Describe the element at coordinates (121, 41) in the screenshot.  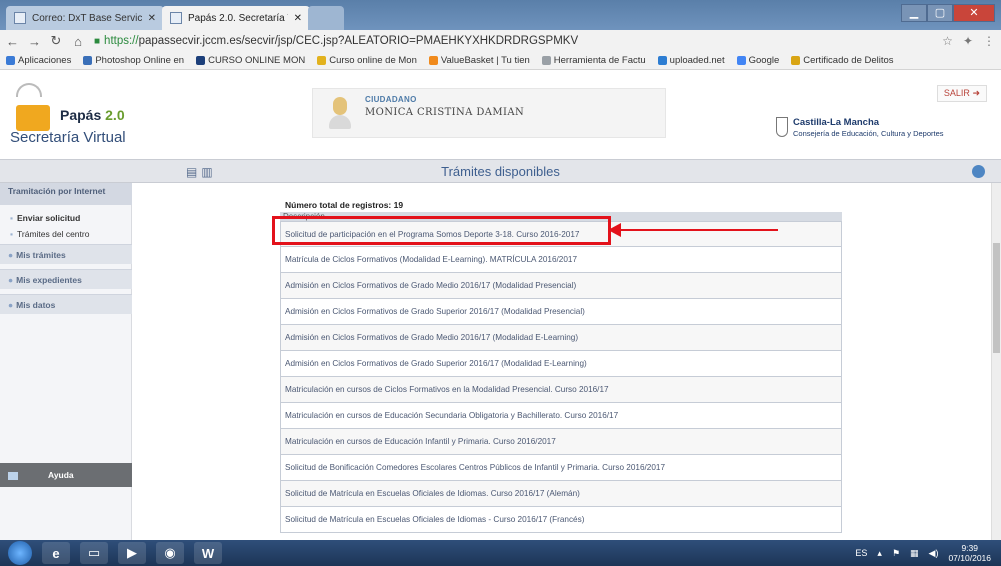
I see `url-scheme: https://` at that location.